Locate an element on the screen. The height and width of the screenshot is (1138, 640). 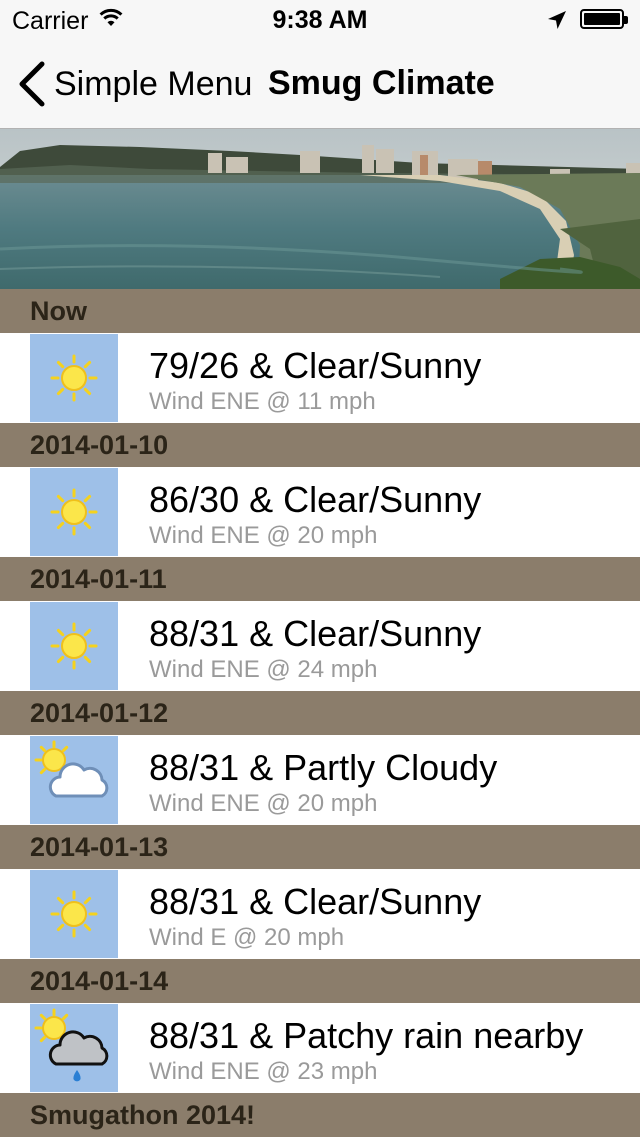
forecast-summary: 79/26 & Clear/Sunny is located at coordinates (315, 365).